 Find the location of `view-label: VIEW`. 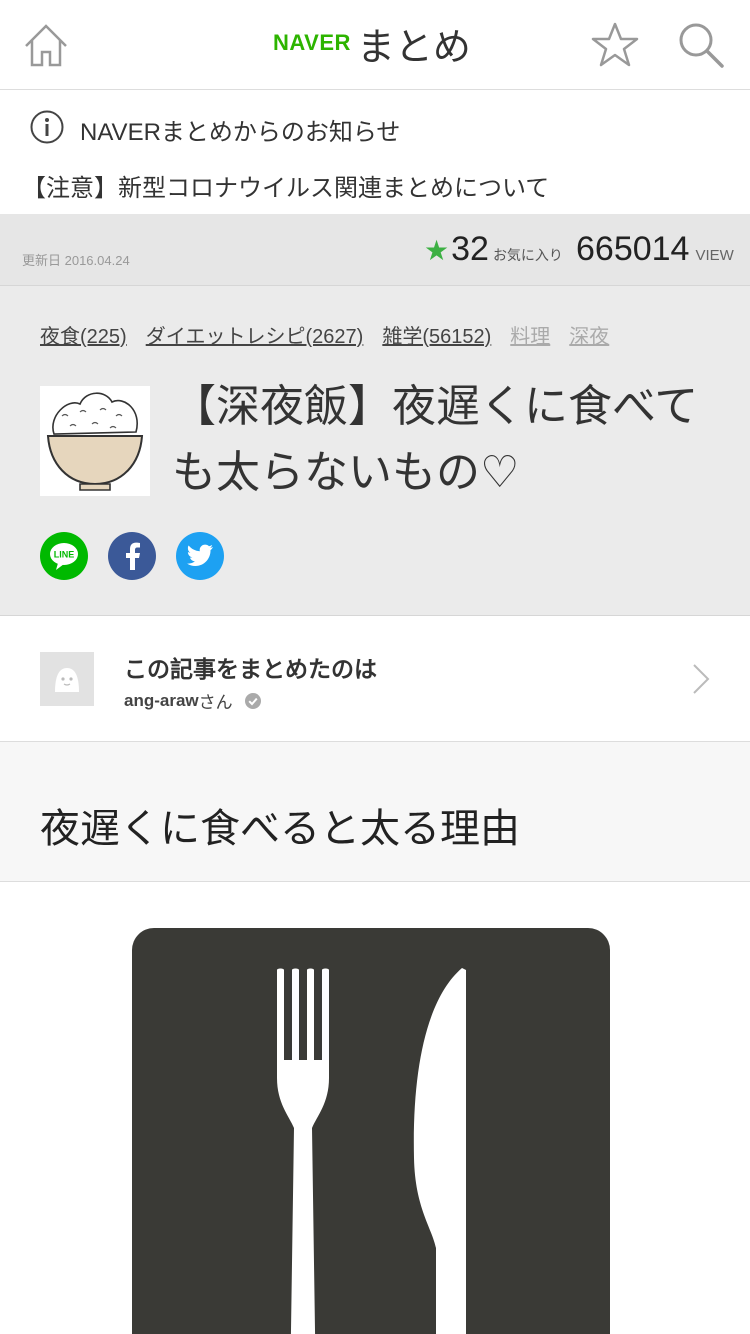

view-label: VIEW is located at coordinates (714, 255).